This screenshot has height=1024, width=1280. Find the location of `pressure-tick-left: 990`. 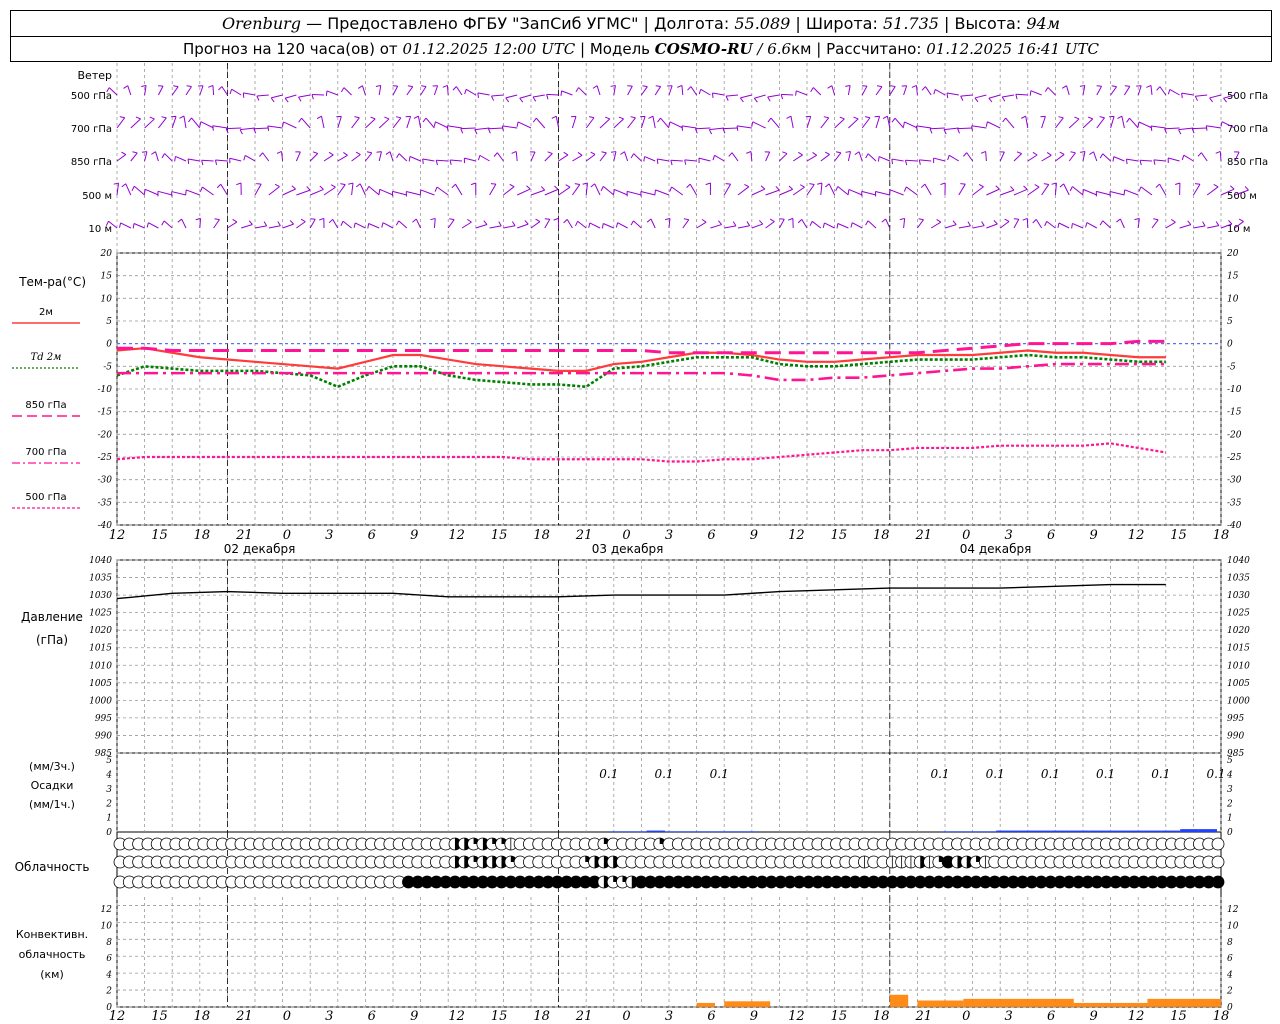

pressure-tick-left: 990 is located at coordinates (103, 736).